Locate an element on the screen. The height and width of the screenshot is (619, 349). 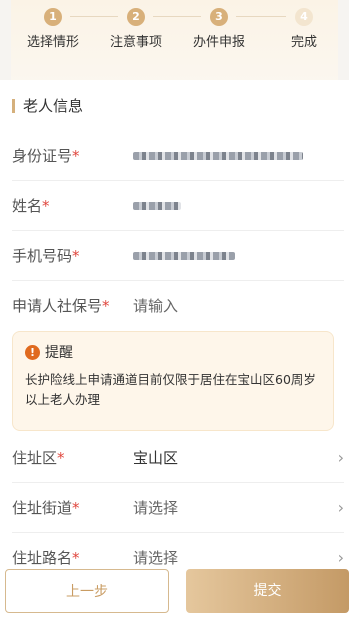
phone-field: 手机号码* is located at coordinates (178, 255).